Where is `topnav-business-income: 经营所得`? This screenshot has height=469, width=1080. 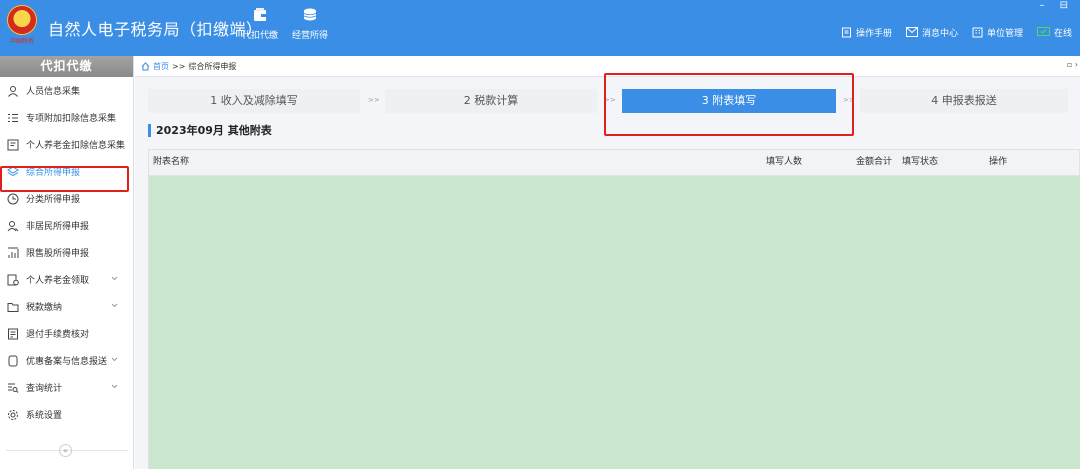
topnav-business-income: 经营所得 is located at coordinates (310, 28).